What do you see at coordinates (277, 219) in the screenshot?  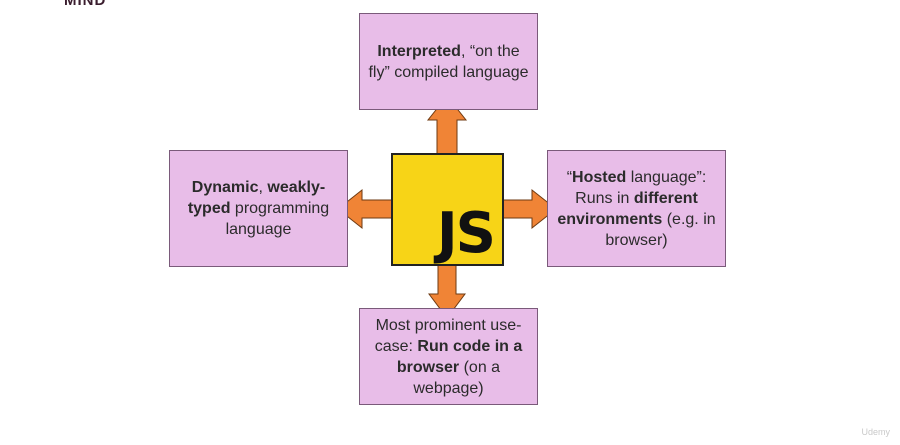 I see `text-run: programming language` at bounding box center [277, 219].